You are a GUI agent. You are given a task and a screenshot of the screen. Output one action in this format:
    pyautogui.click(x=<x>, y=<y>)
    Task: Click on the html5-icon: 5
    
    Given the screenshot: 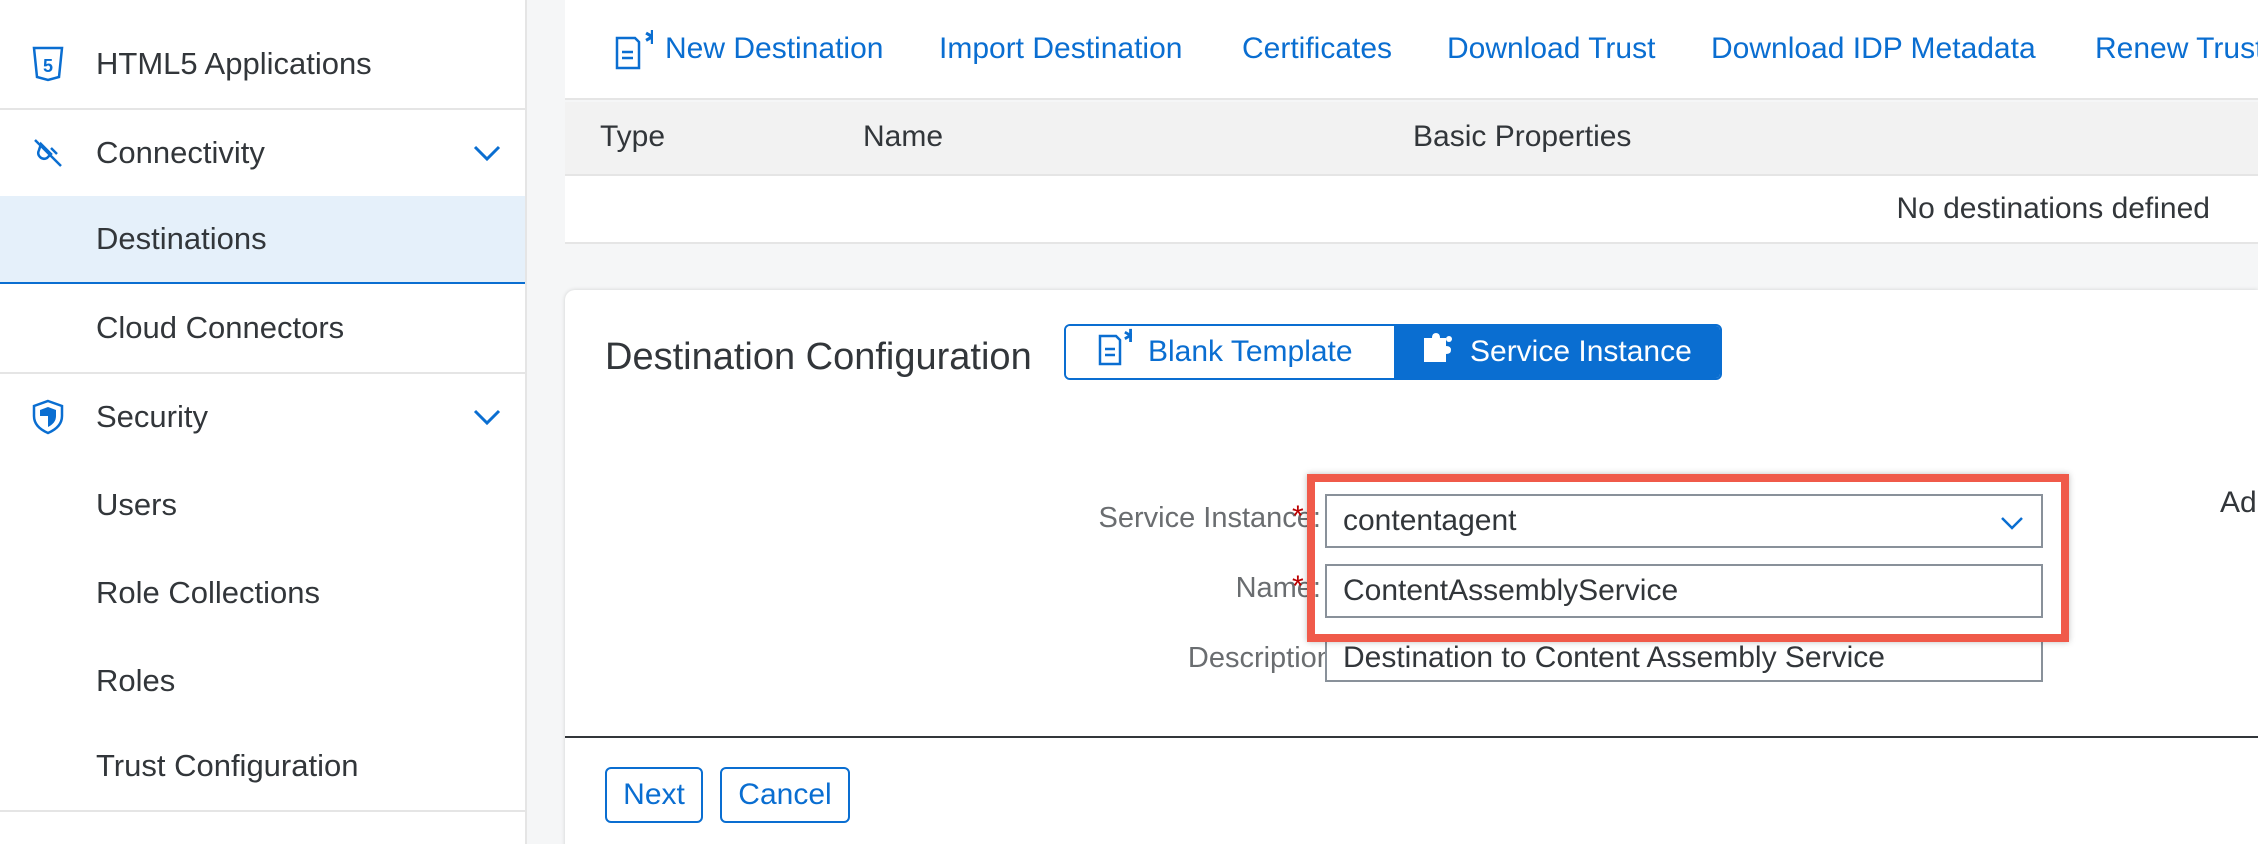 What is the action you would take?
    pyautogui.click(x=48, y=64)
    